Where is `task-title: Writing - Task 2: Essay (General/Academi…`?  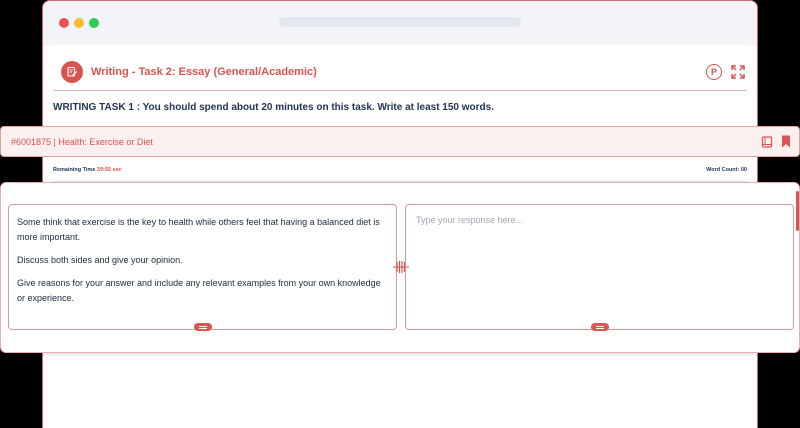 task-title: Writing - Task 2: Essay (General/Academi… is located at coordinates (204, 72).